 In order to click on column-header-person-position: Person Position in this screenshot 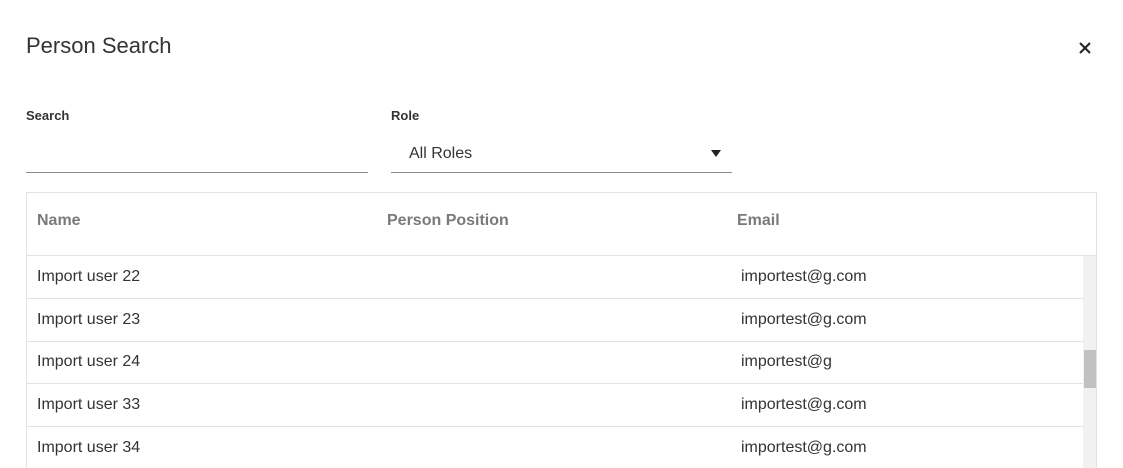, I will do `click(448, 221)`.